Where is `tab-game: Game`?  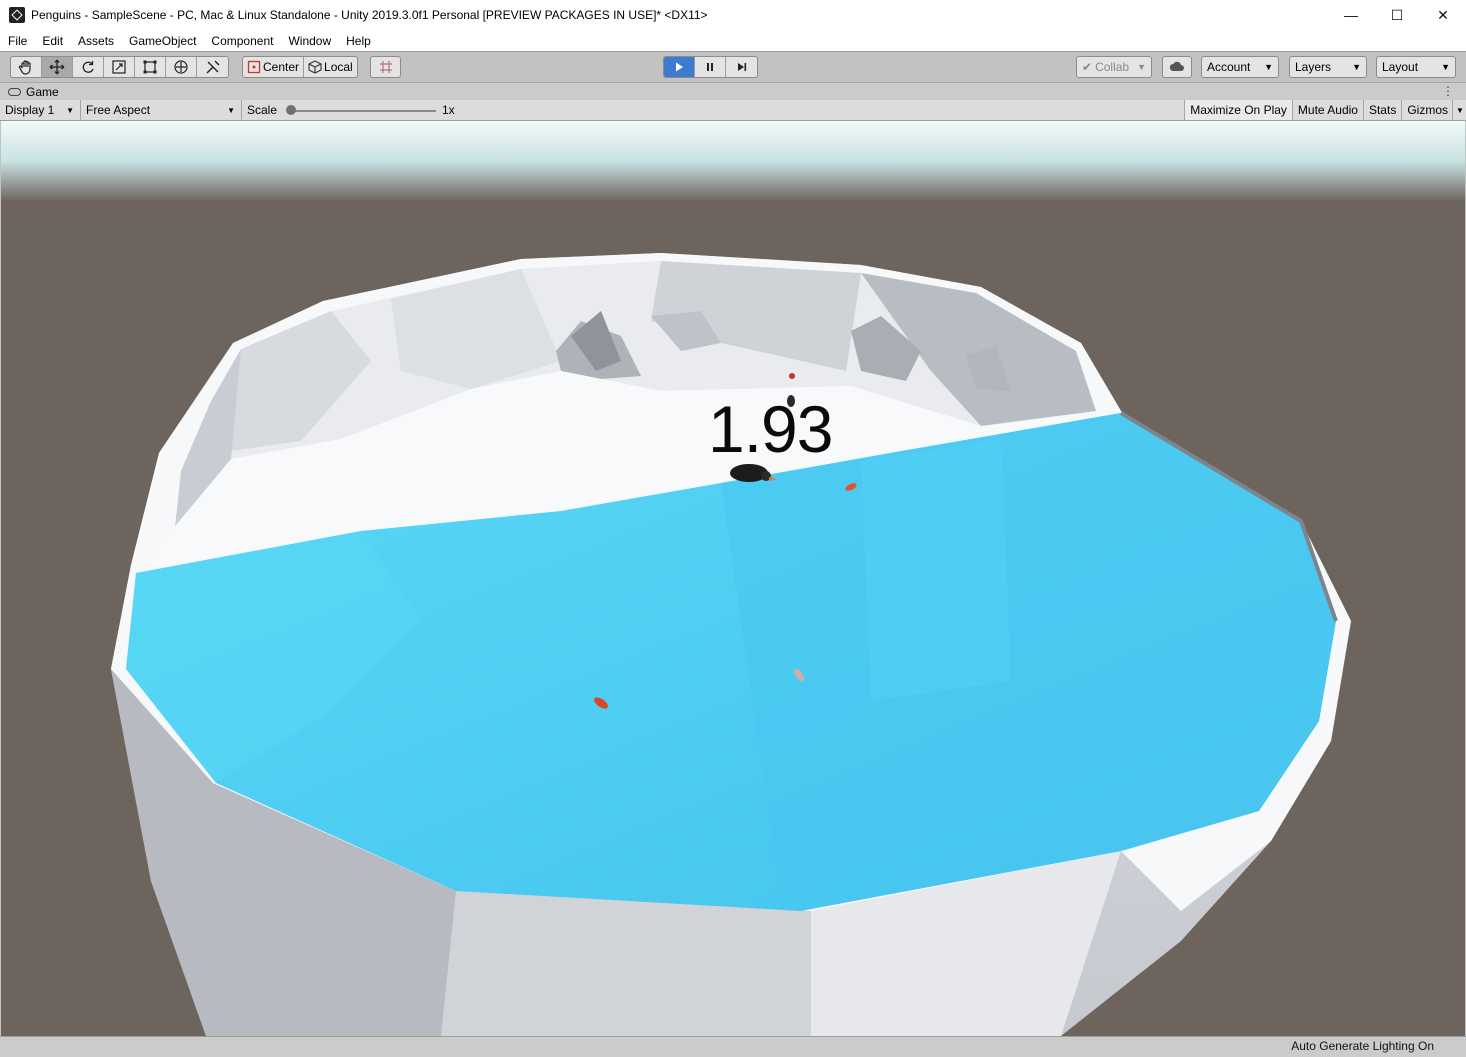
tab-game: Game is located at coordinates (33, 92).